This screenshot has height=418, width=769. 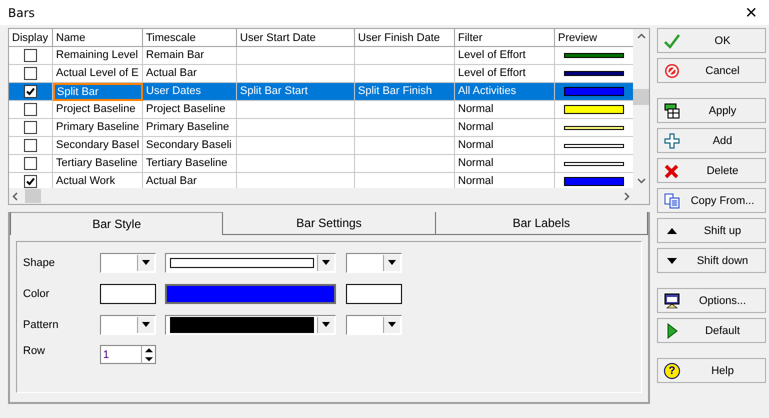 What do you see at coordinates (542, 223) in the screenshot?
I see `tab: Bar Labels` at bounding box center [542, 223].